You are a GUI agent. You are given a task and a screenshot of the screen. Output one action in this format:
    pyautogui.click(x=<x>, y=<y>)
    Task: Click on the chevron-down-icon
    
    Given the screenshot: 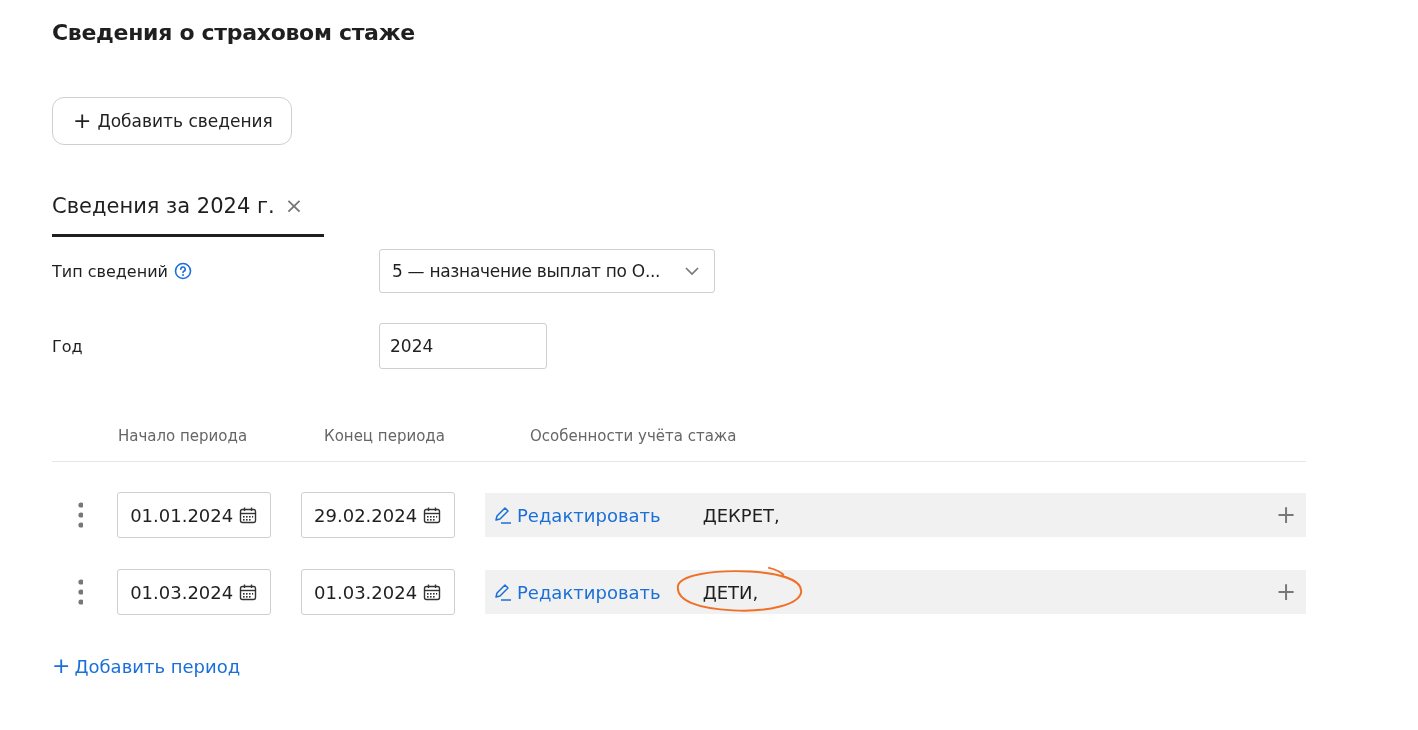 What is the action you would take?
    pyautogui.click(x=692, y=271)
    